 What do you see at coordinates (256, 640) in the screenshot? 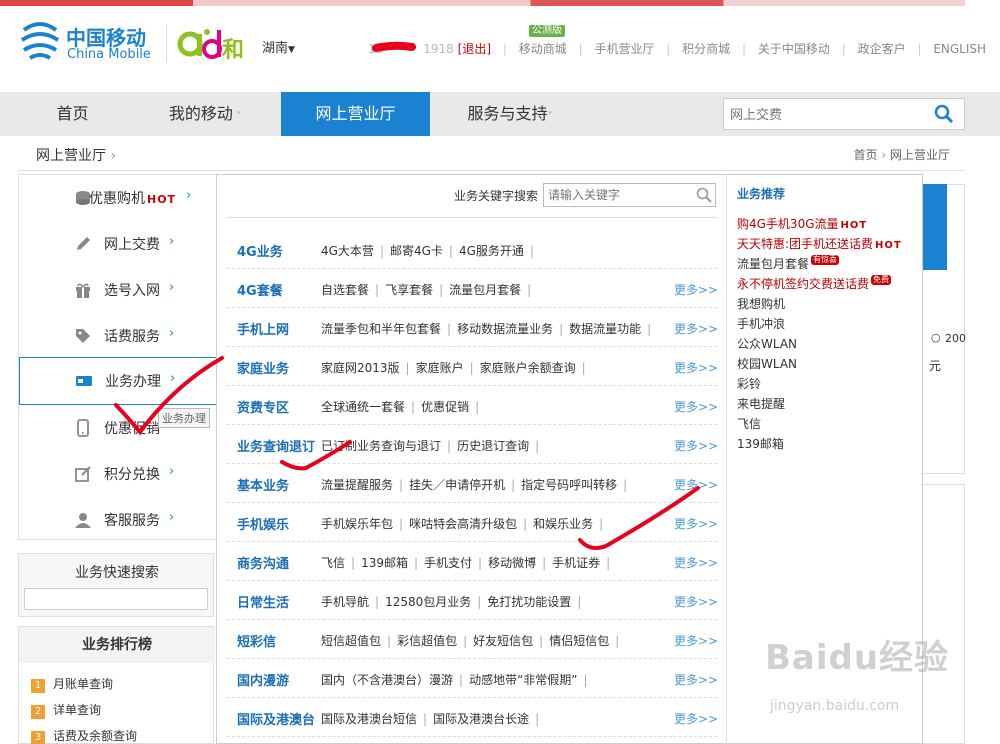
I see `category-link: 短彩信` at bounding box center [256, 640].